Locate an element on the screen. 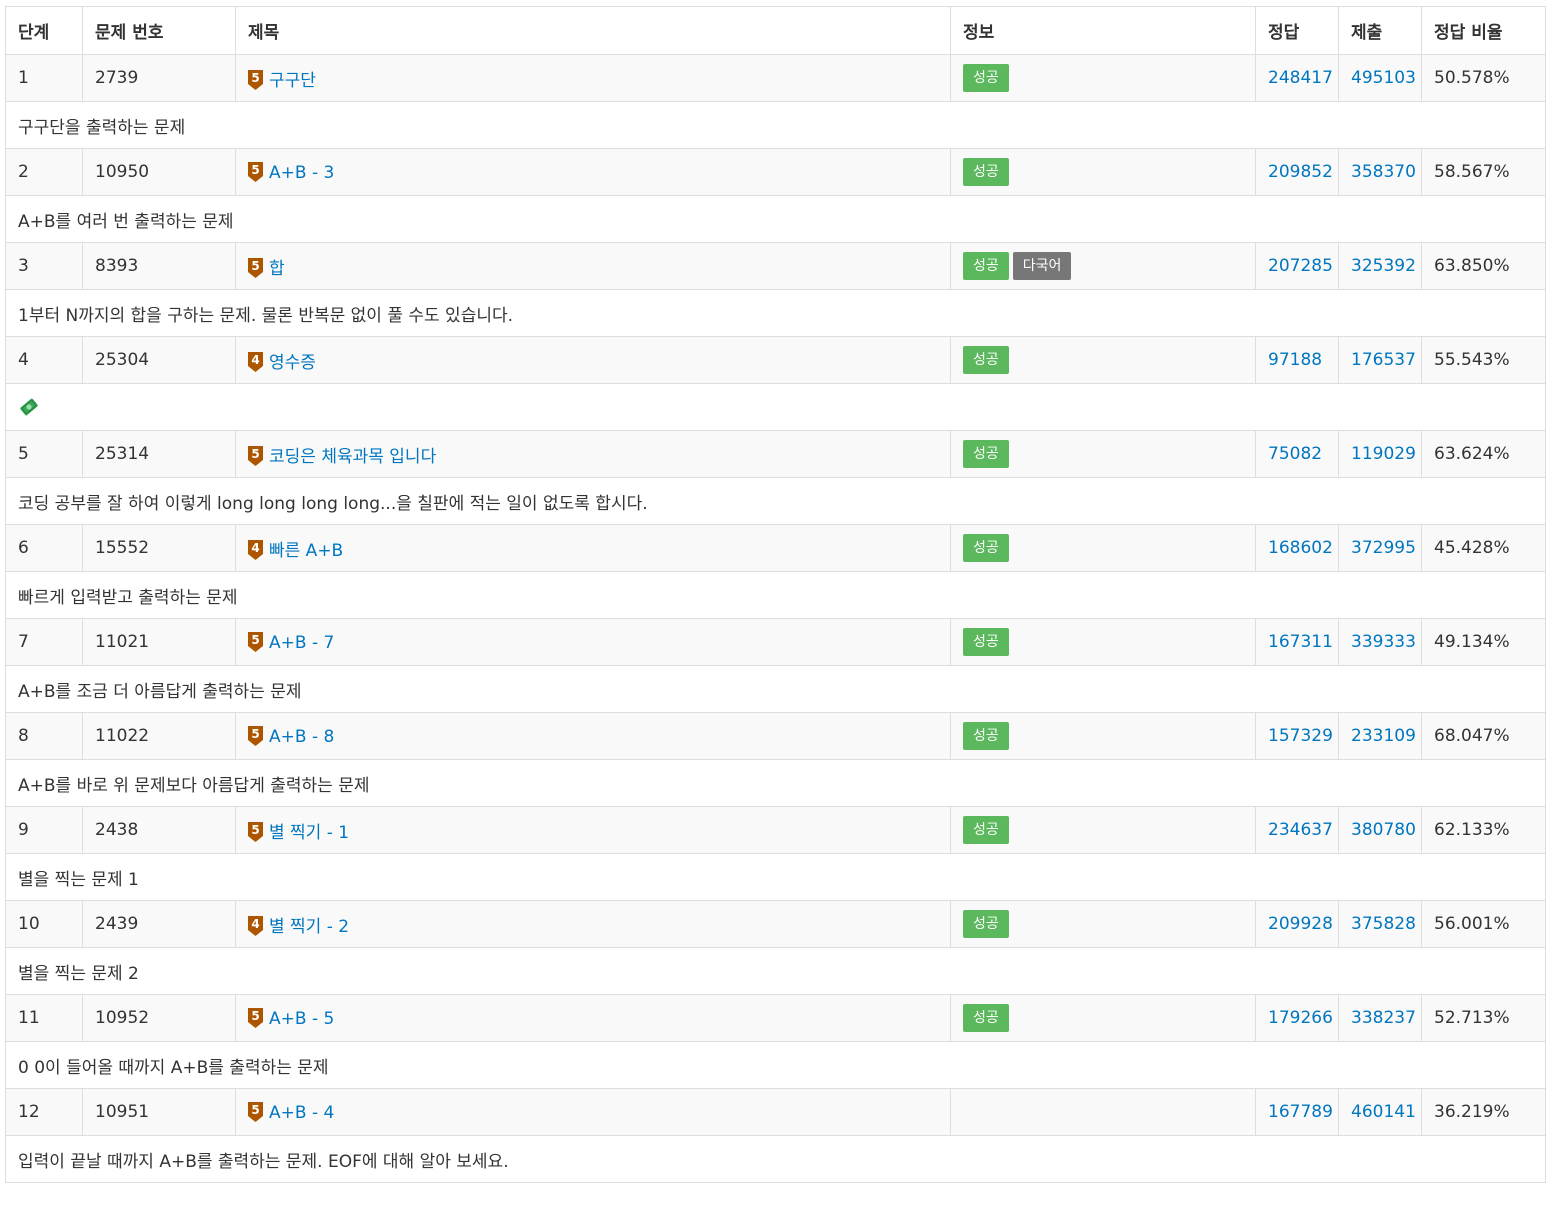 This screenshot has width=1553, height=1207. description-row: 입력이 끝날 때까지 A+B를 출력하는 문제. EOF에 대해 알아 보세요. is located at coordinates (775, 1159).